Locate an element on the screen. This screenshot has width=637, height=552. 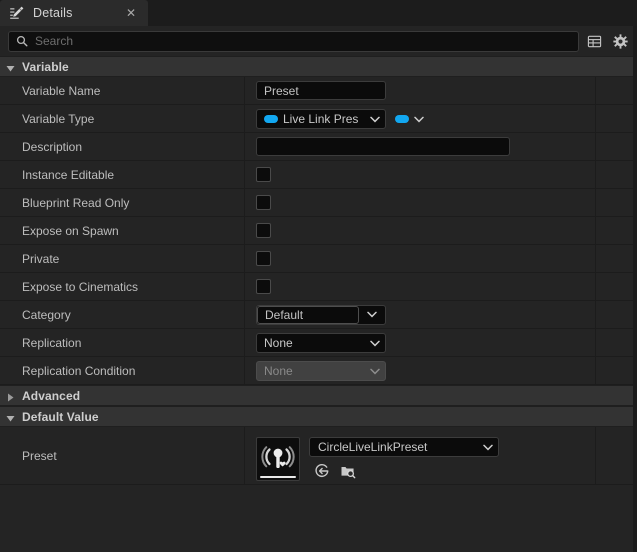
preset-asset-dropdown: CircleLiveLinkPreset is located at coordinates (404, 447).